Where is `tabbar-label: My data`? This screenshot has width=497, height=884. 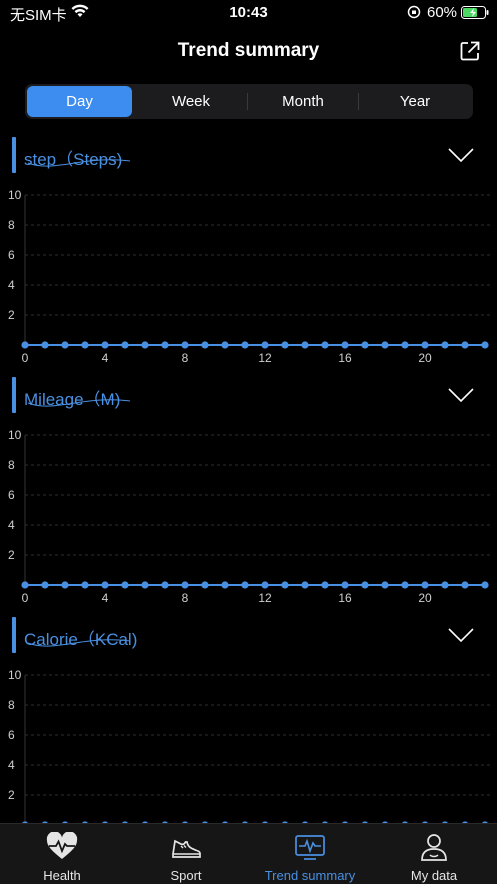
tabbar-label: My data is located at coordinates (434, 875).